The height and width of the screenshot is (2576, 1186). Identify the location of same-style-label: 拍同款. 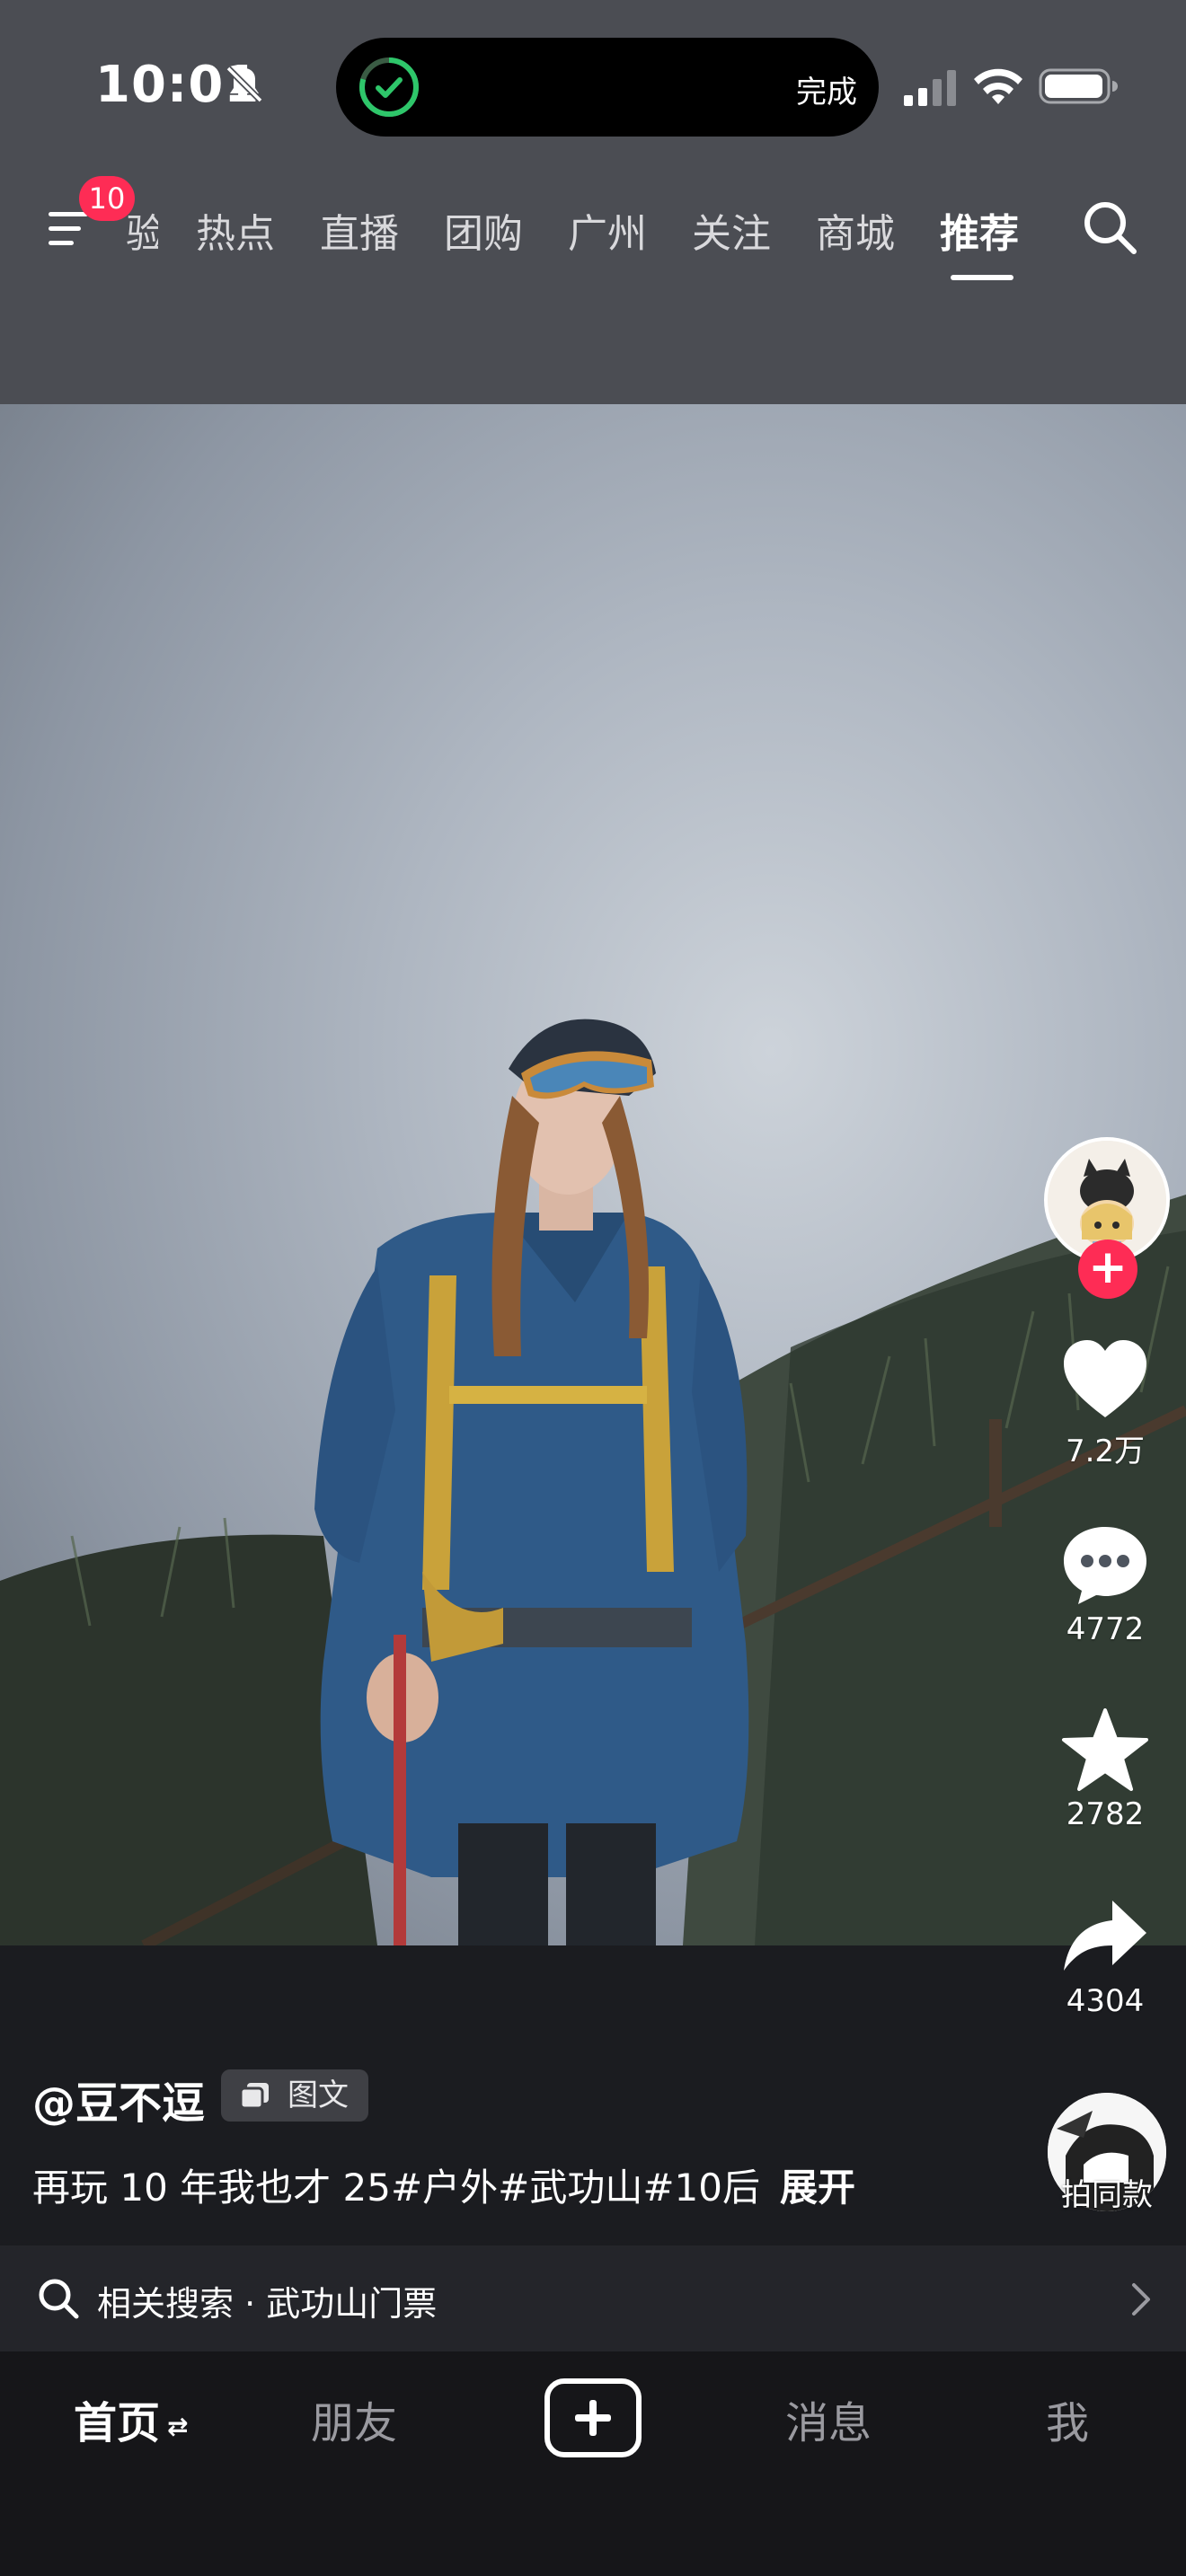
(1105, 2192).